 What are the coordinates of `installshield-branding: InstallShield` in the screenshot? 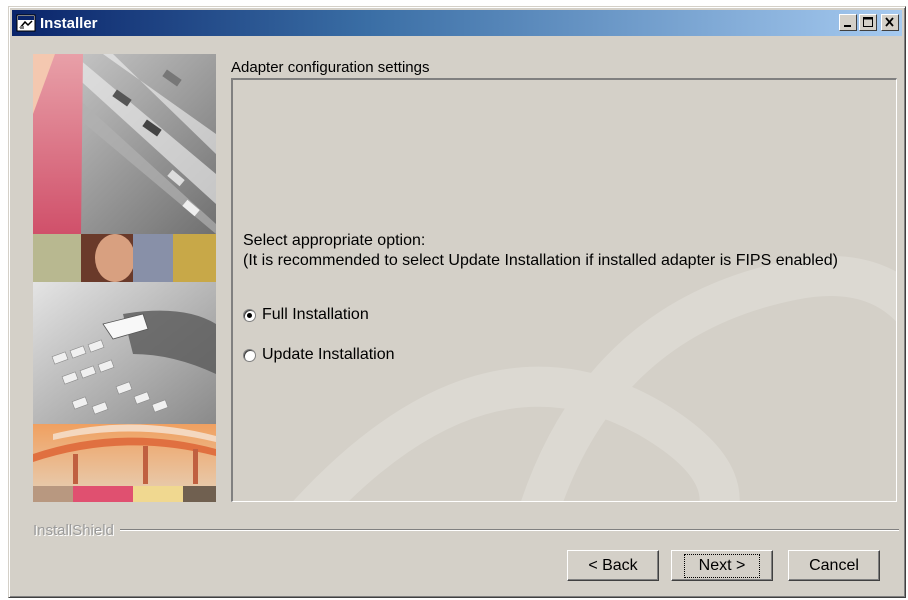 It's located at (466, 530).